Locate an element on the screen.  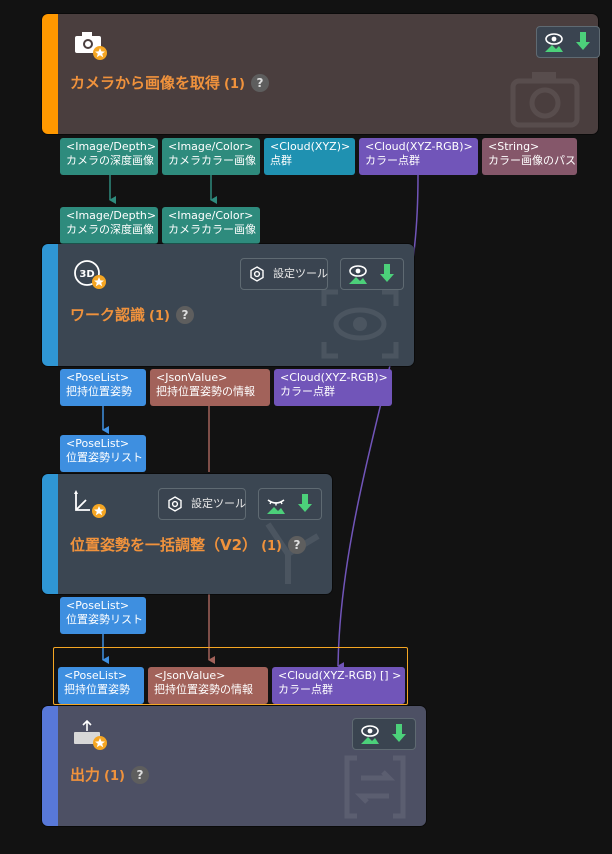
output-icon is located at coordinates (90, 735).